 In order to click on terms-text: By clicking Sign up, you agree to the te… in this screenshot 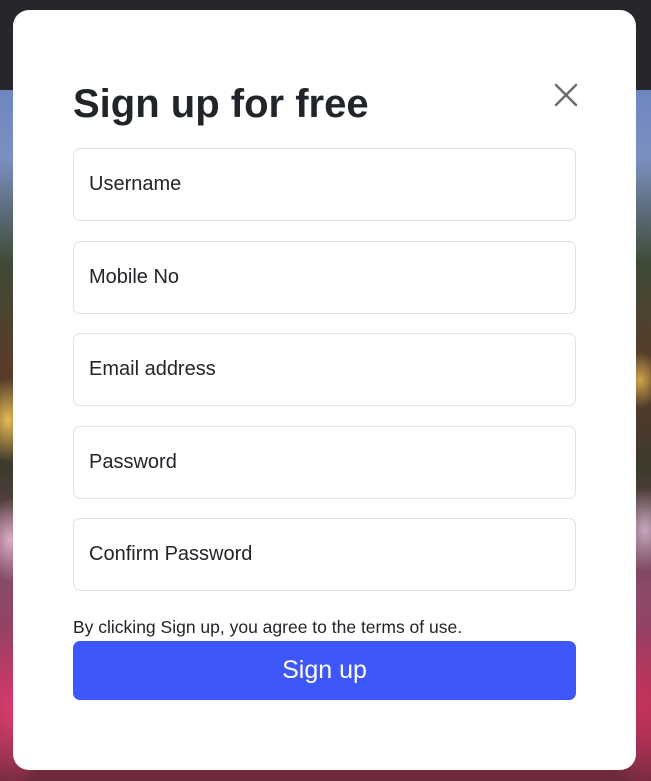, I will do `click(268, 627)`.